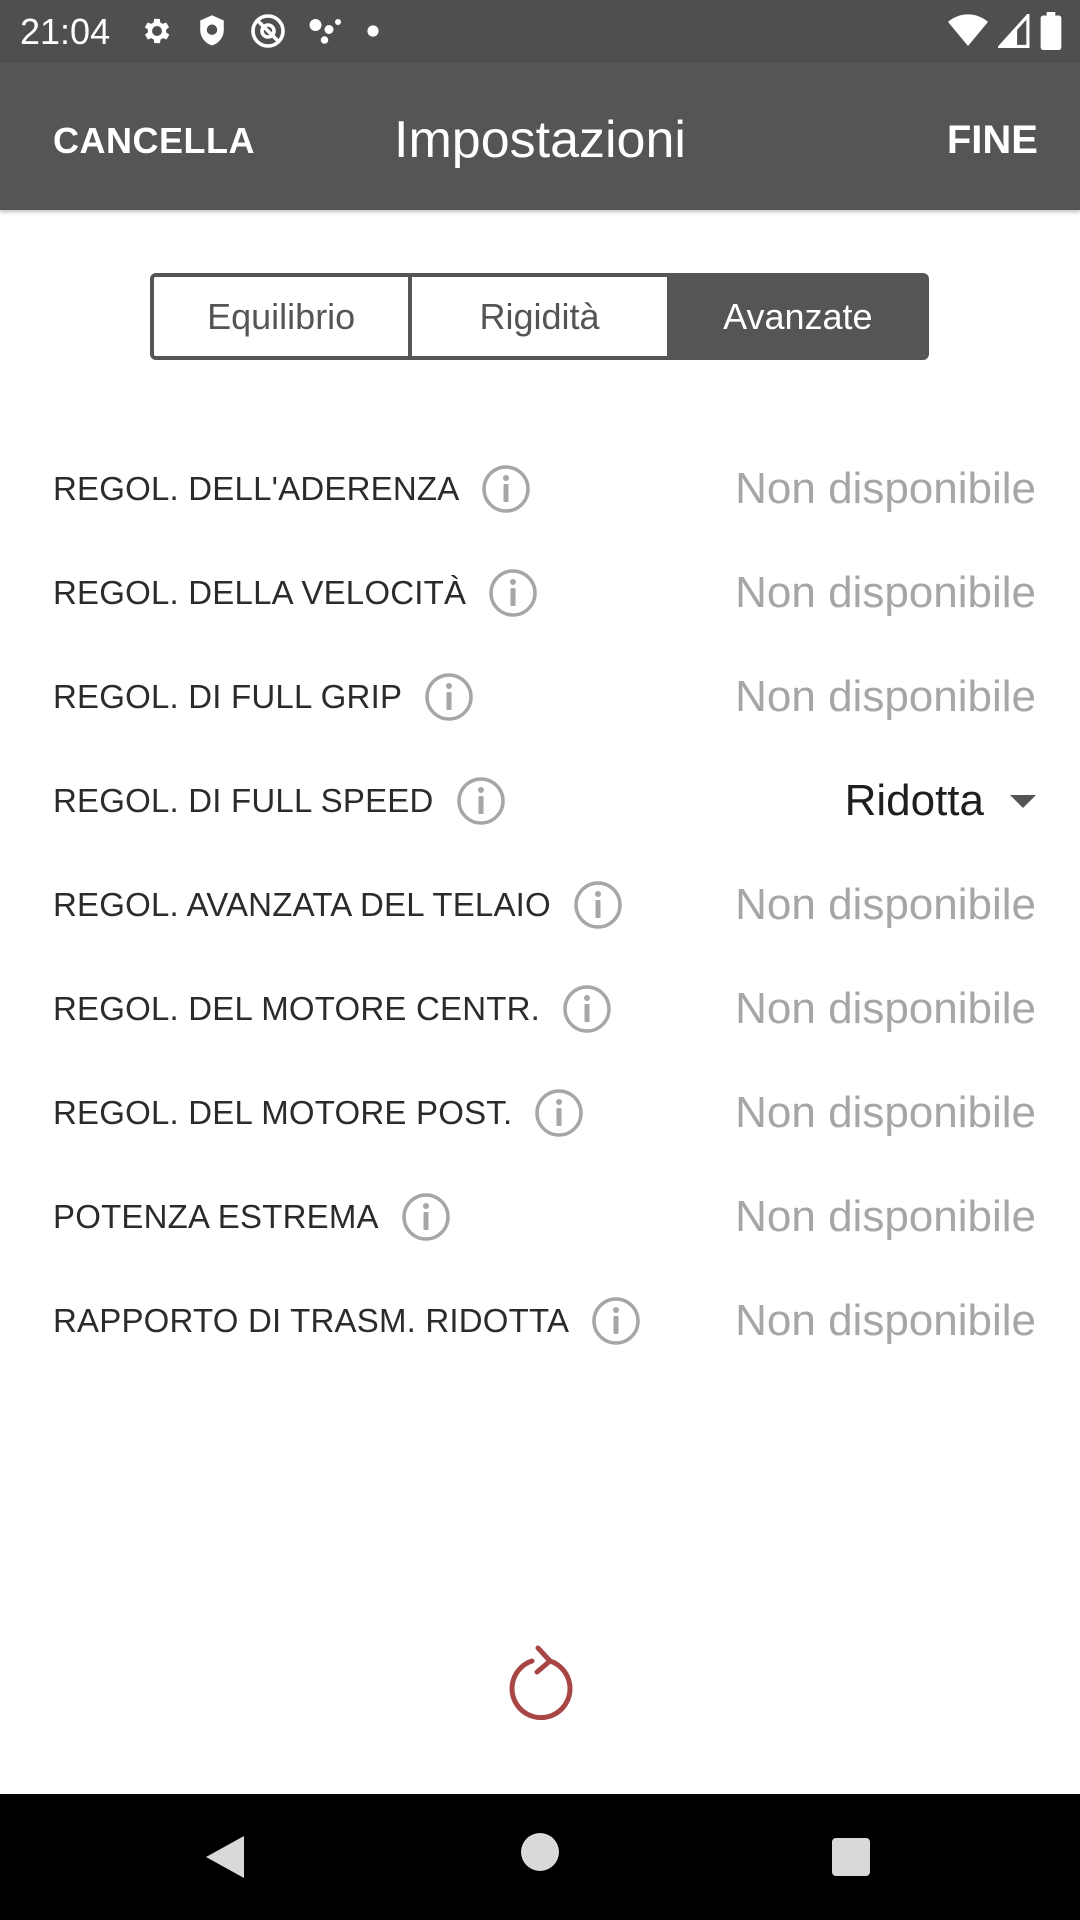 The image size is (1080, 1920). I want to click on app-bar: Impostazioni CANCELLA FINE, so click(540, 136).